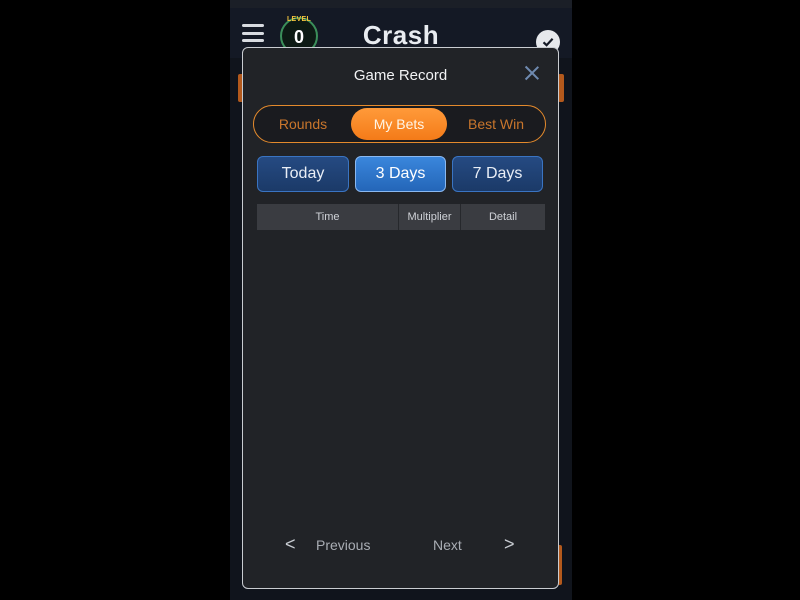 The height and width of the screenshot is (600, 800). What do you see at coordinates (328, 217) in the screenshot?
I see `column-time: Time` at bounding box center [328, 217].